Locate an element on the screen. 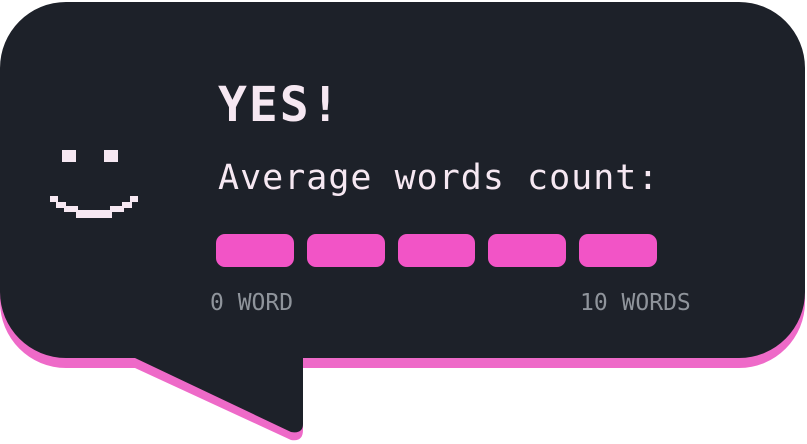 The width and height of the screenshot is (807, 444). scale-min-label: 0 WORD is located at coordinates (252, 303).